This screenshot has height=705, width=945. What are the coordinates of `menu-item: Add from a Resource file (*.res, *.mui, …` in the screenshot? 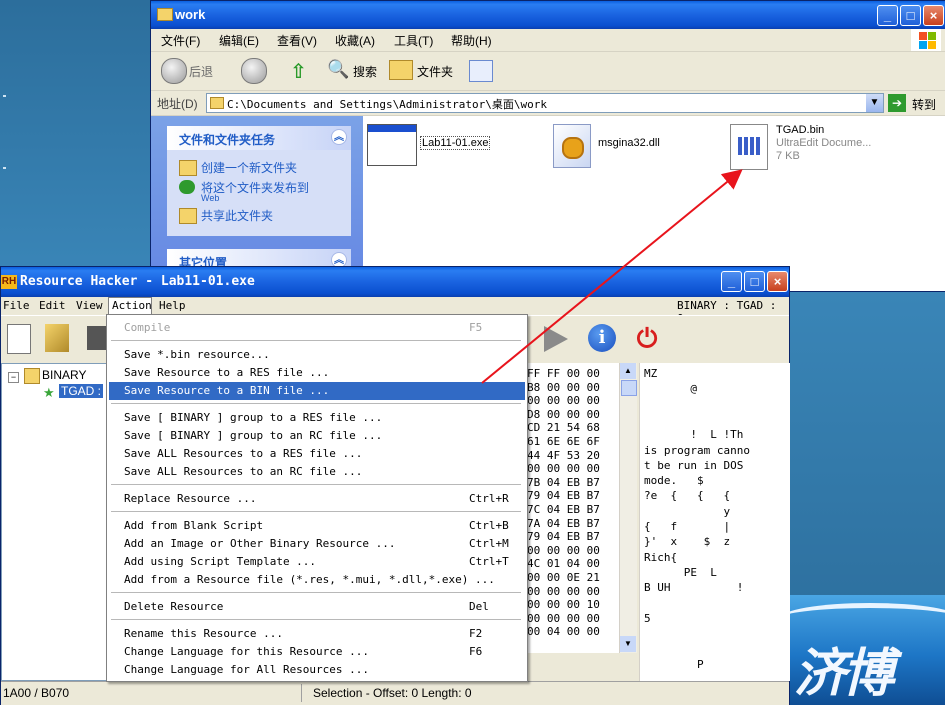 It's located at (309, 580).